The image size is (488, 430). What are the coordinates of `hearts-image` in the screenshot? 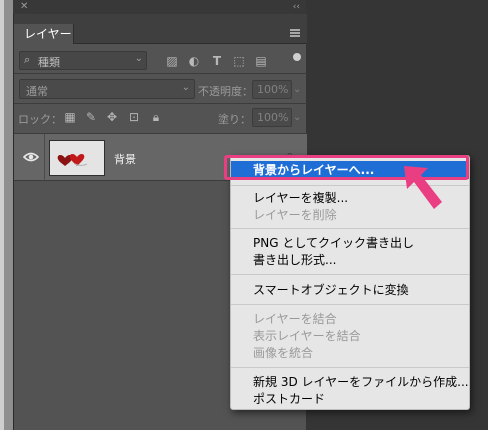 It's located at (72, 160).